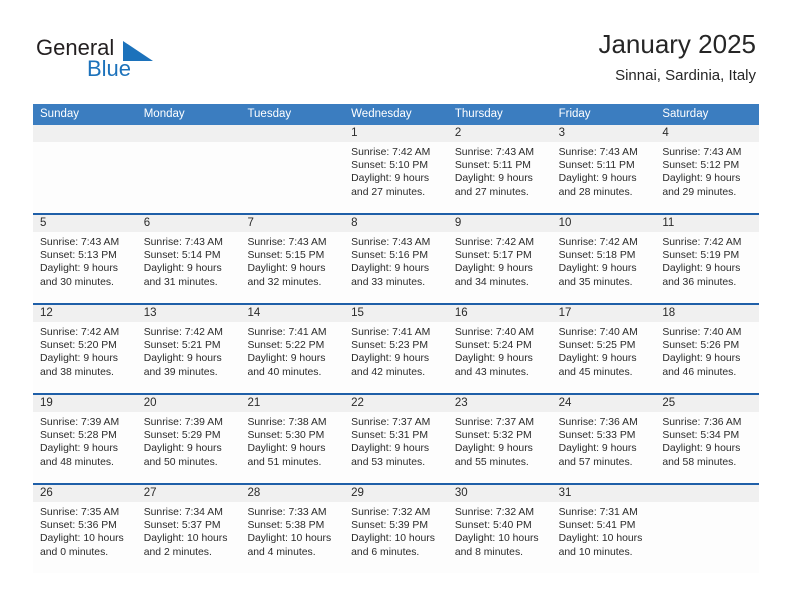  What do you see at coordinates (78, 256) in the screenshot?
I see `day-detail-line: Sunset: 5:13 PM` at bounding box center [78, 256].